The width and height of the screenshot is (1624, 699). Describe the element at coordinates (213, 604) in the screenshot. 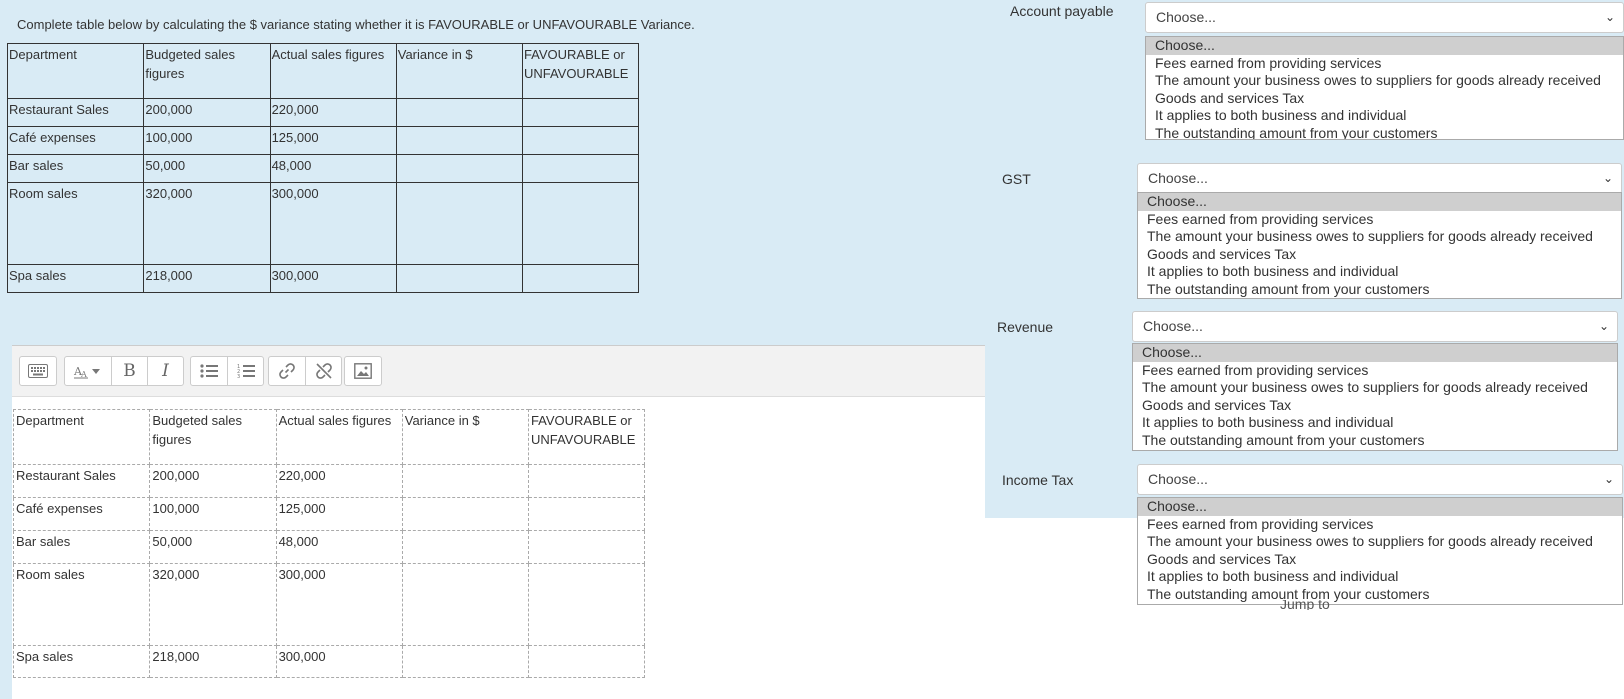

I see `cell-budgeted: 320,000` at that location.